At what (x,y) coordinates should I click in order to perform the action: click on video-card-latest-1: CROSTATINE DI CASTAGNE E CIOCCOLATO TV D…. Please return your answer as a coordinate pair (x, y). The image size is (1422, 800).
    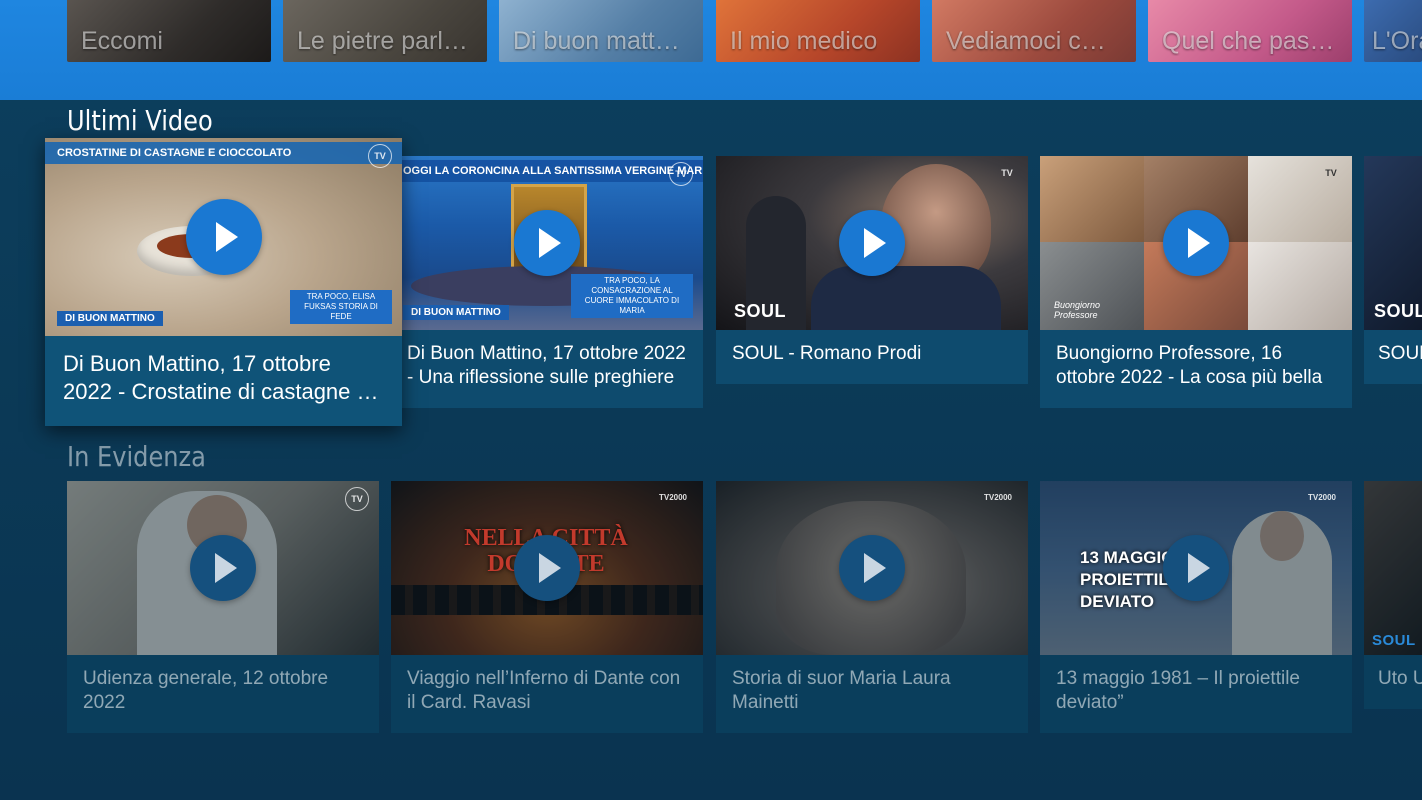
    Looking at the image, I should click on (223, 282).